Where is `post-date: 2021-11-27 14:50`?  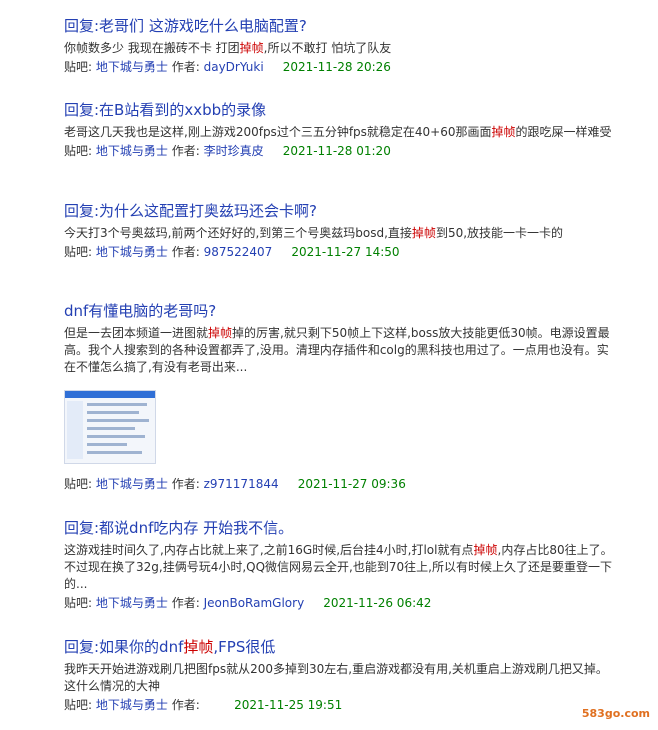
post-date: 2021-11-27 14:50 is located at coordinates (345, 252).